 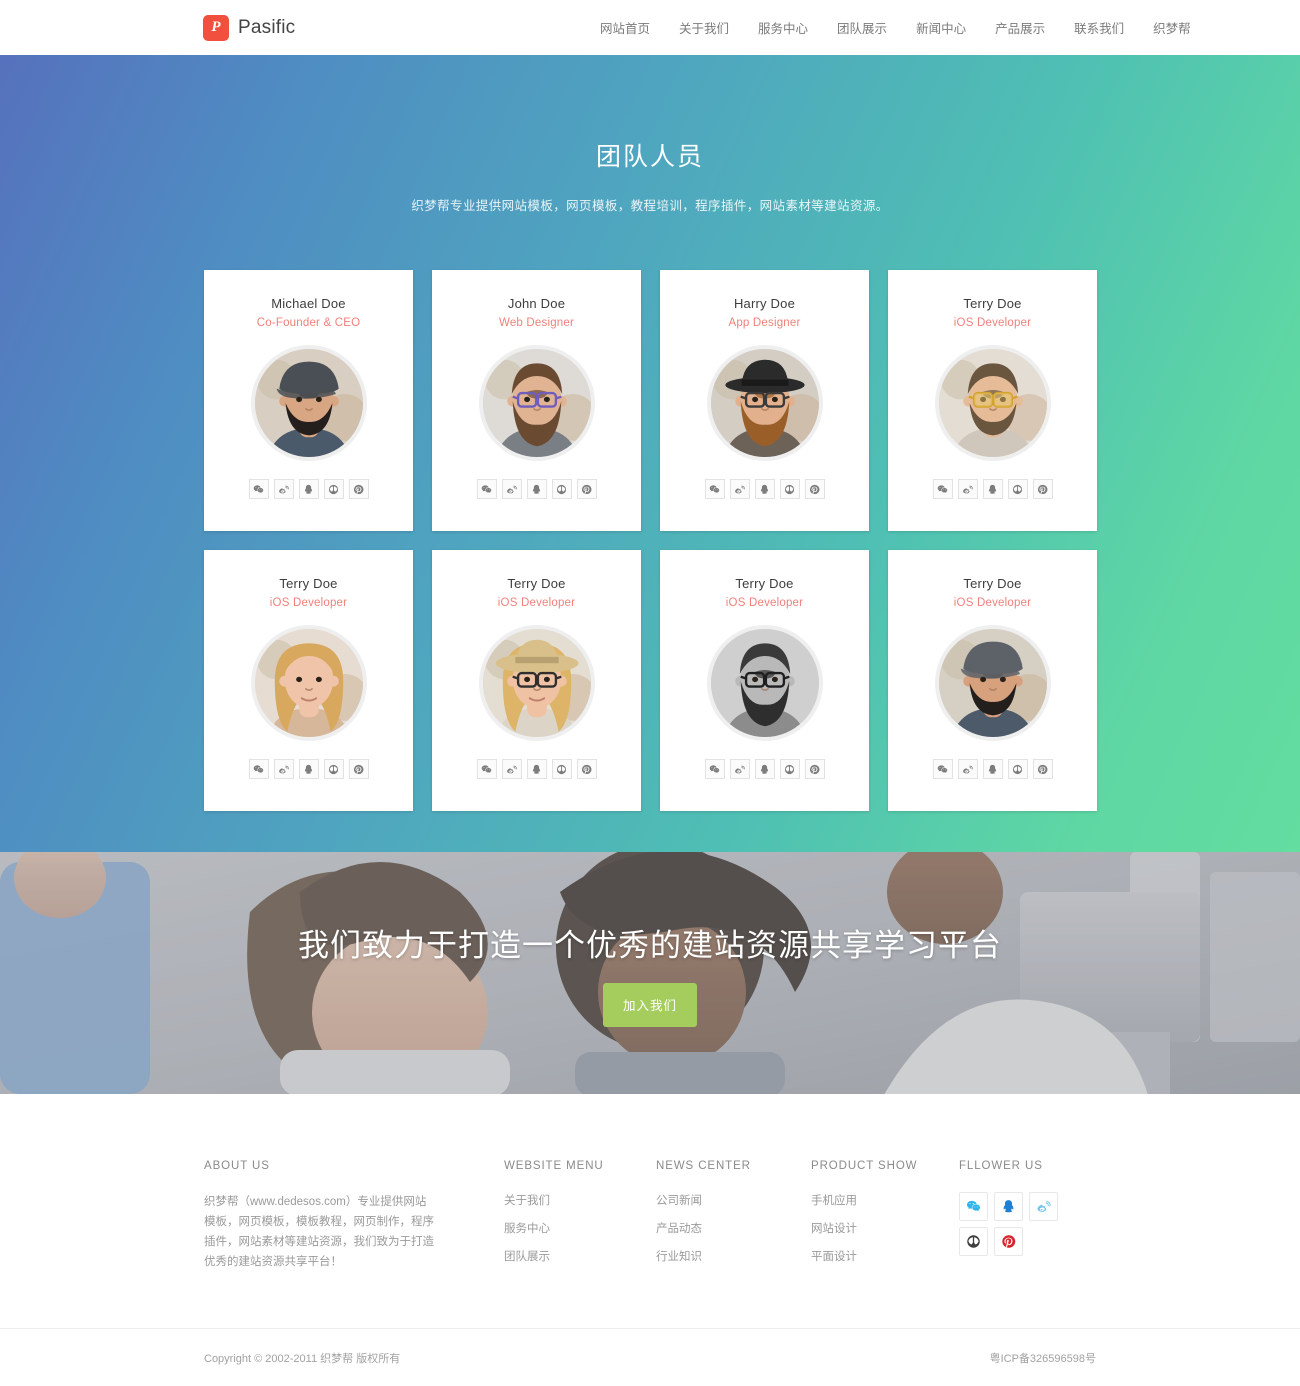 I want to click on footer-link-团队展示: 团队展示, so click(x=580, y=1256).